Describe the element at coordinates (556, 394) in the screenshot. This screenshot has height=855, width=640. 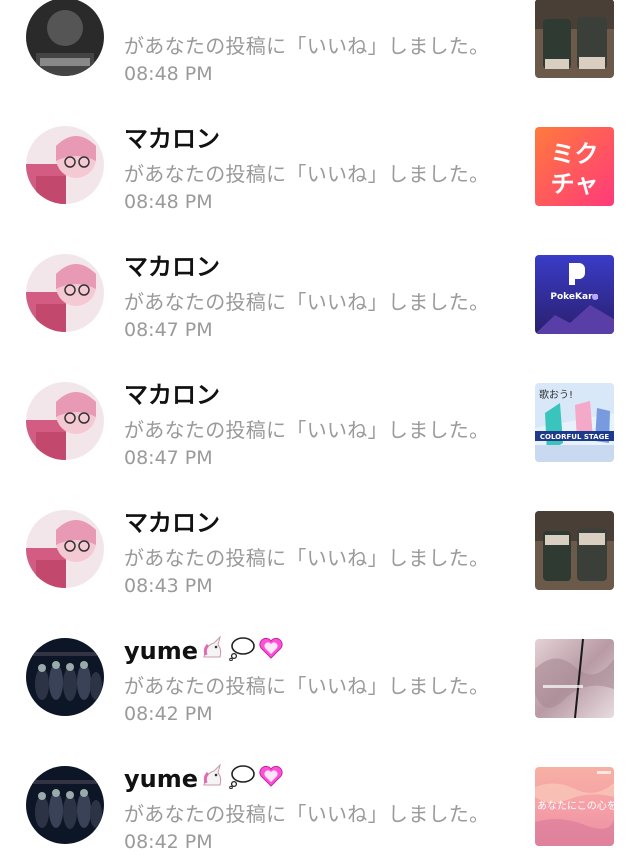
I see `thumbnail-label: 歌おう!` at that location.